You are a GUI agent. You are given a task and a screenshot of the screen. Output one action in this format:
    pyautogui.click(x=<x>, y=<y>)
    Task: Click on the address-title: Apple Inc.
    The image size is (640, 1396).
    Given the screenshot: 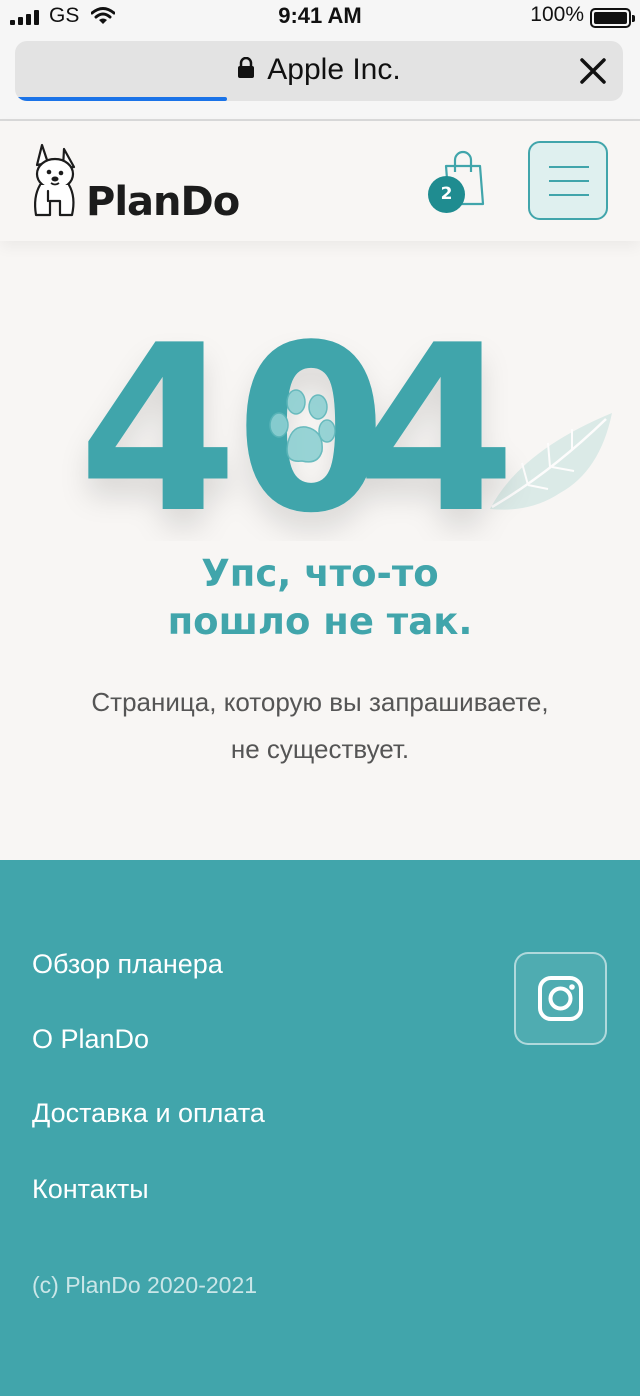 What is the action you would take?
    pyautogui.click(x=319, y=70)
    